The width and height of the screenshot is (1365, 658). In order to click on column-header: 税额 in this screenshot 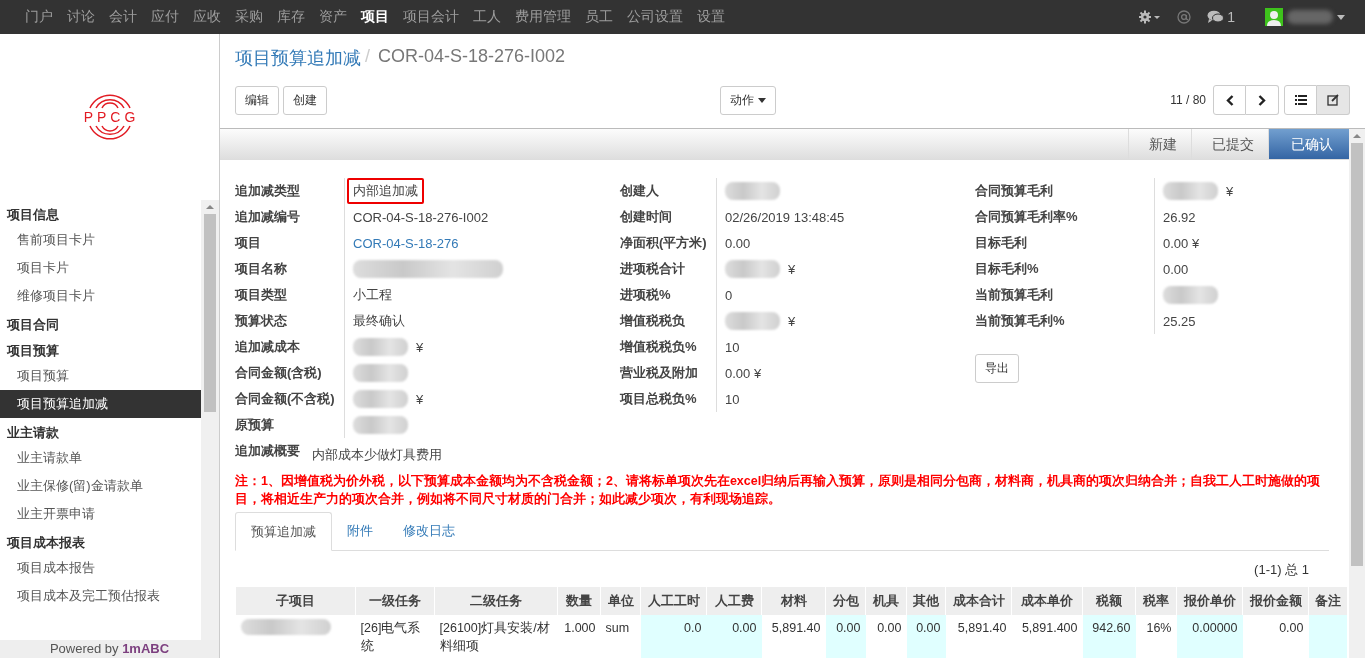, I will do `click(1109, 601)`.